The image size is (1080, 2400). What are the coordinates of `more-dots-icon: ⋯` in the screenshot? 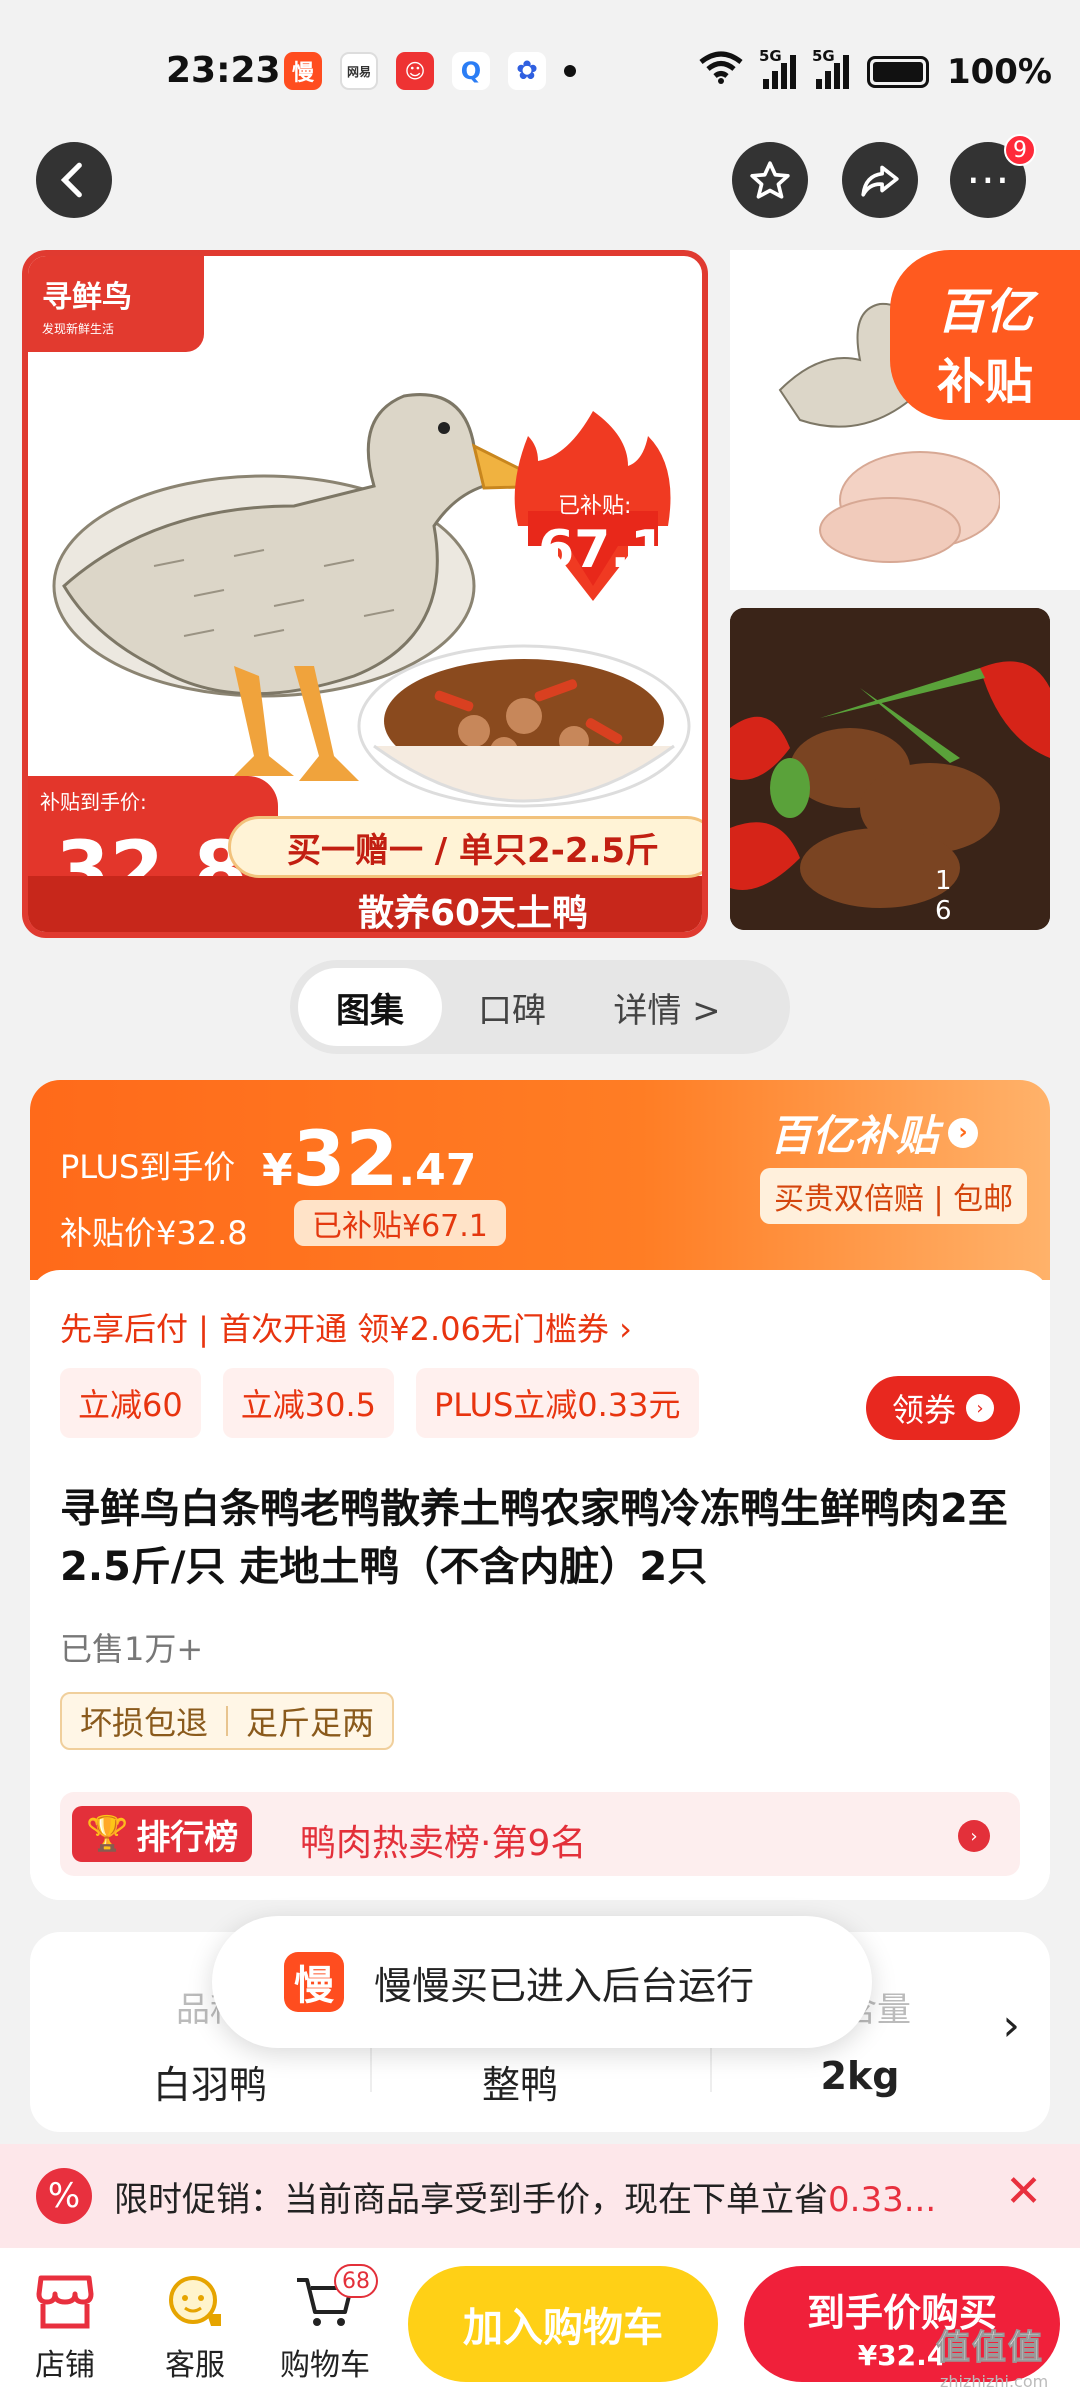 It's located at (988, 179).